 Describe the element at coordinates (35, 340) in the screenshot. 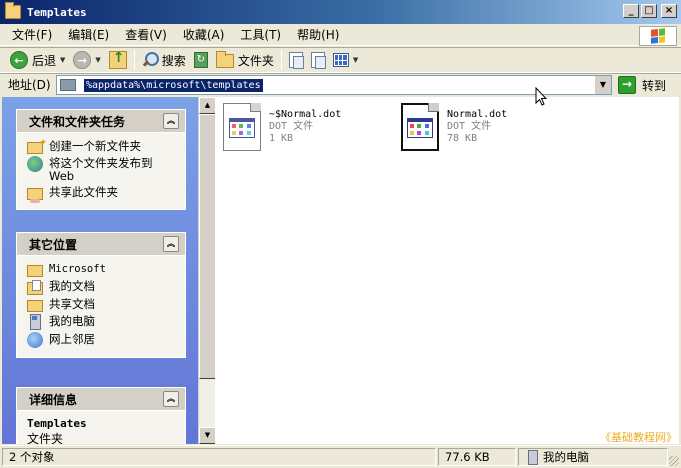

I see `network-places-icon` at that location.